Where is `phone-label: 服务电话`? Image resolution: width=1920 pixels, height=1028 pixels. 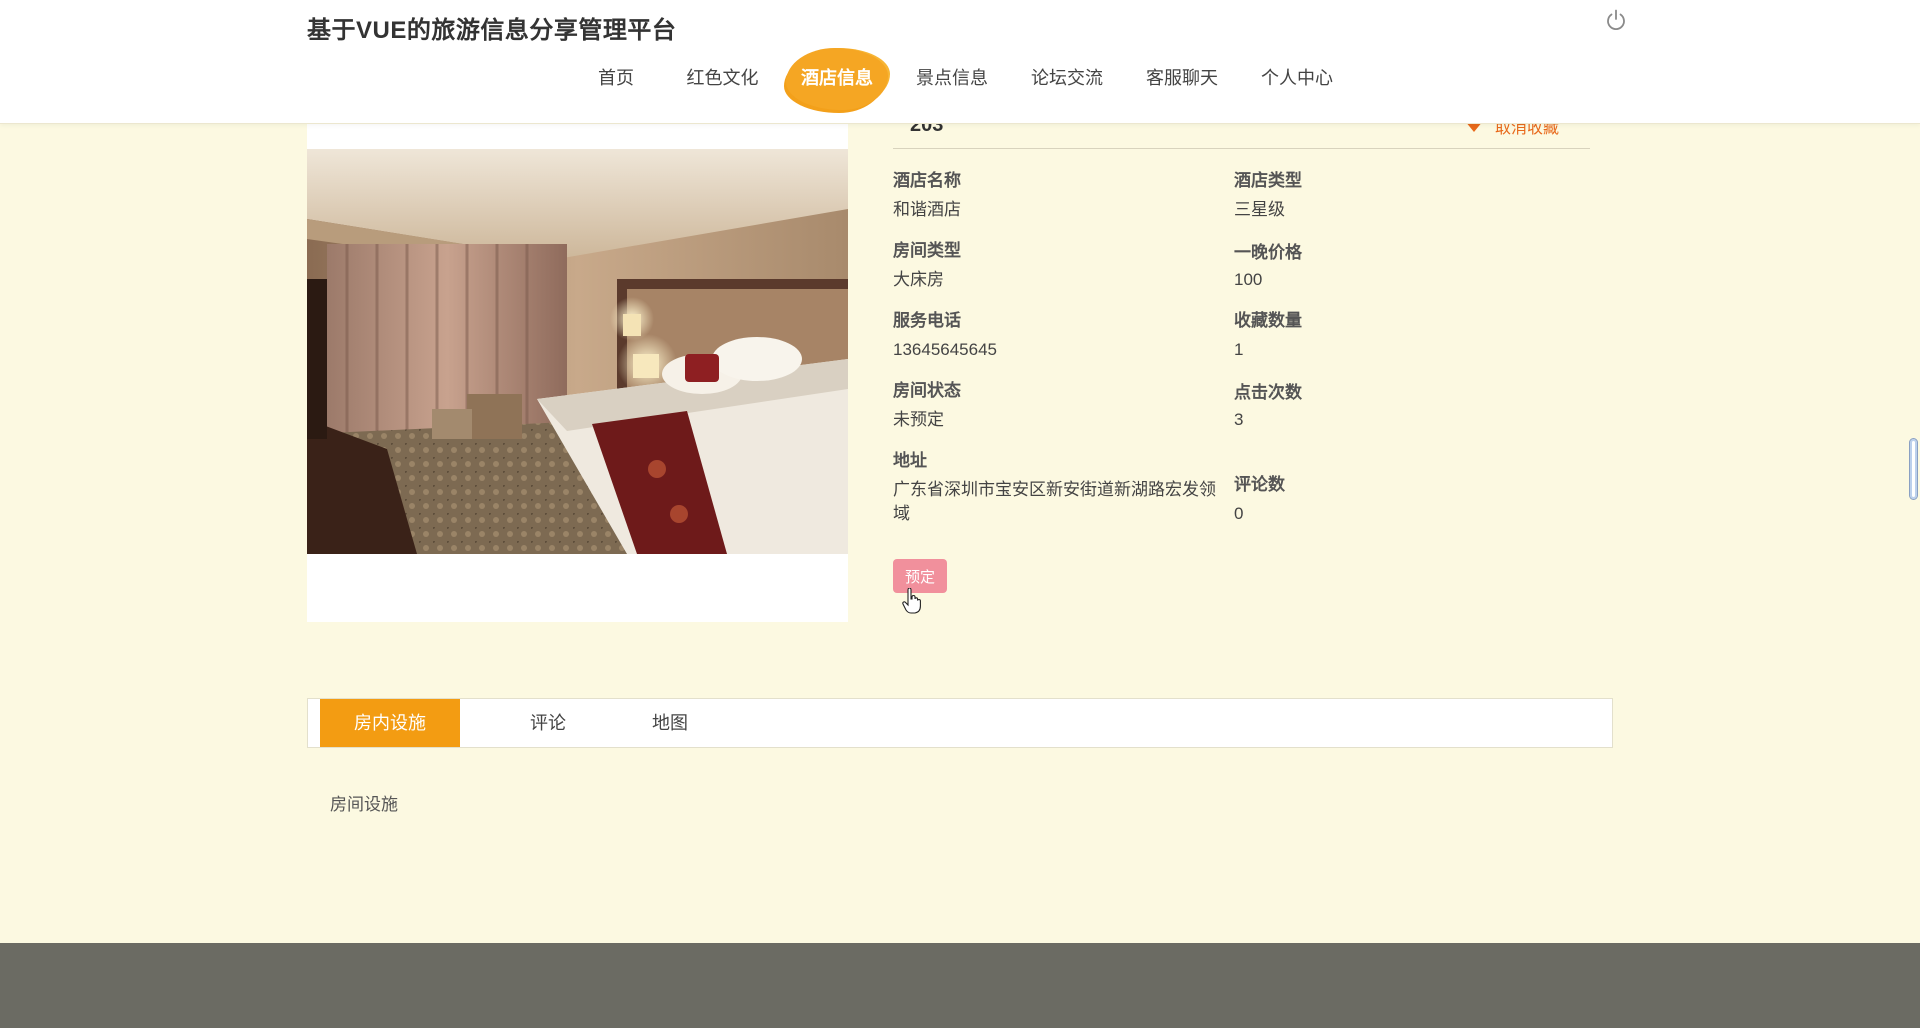 phone-label: 服务电话 is located at coordinates (927, 320).